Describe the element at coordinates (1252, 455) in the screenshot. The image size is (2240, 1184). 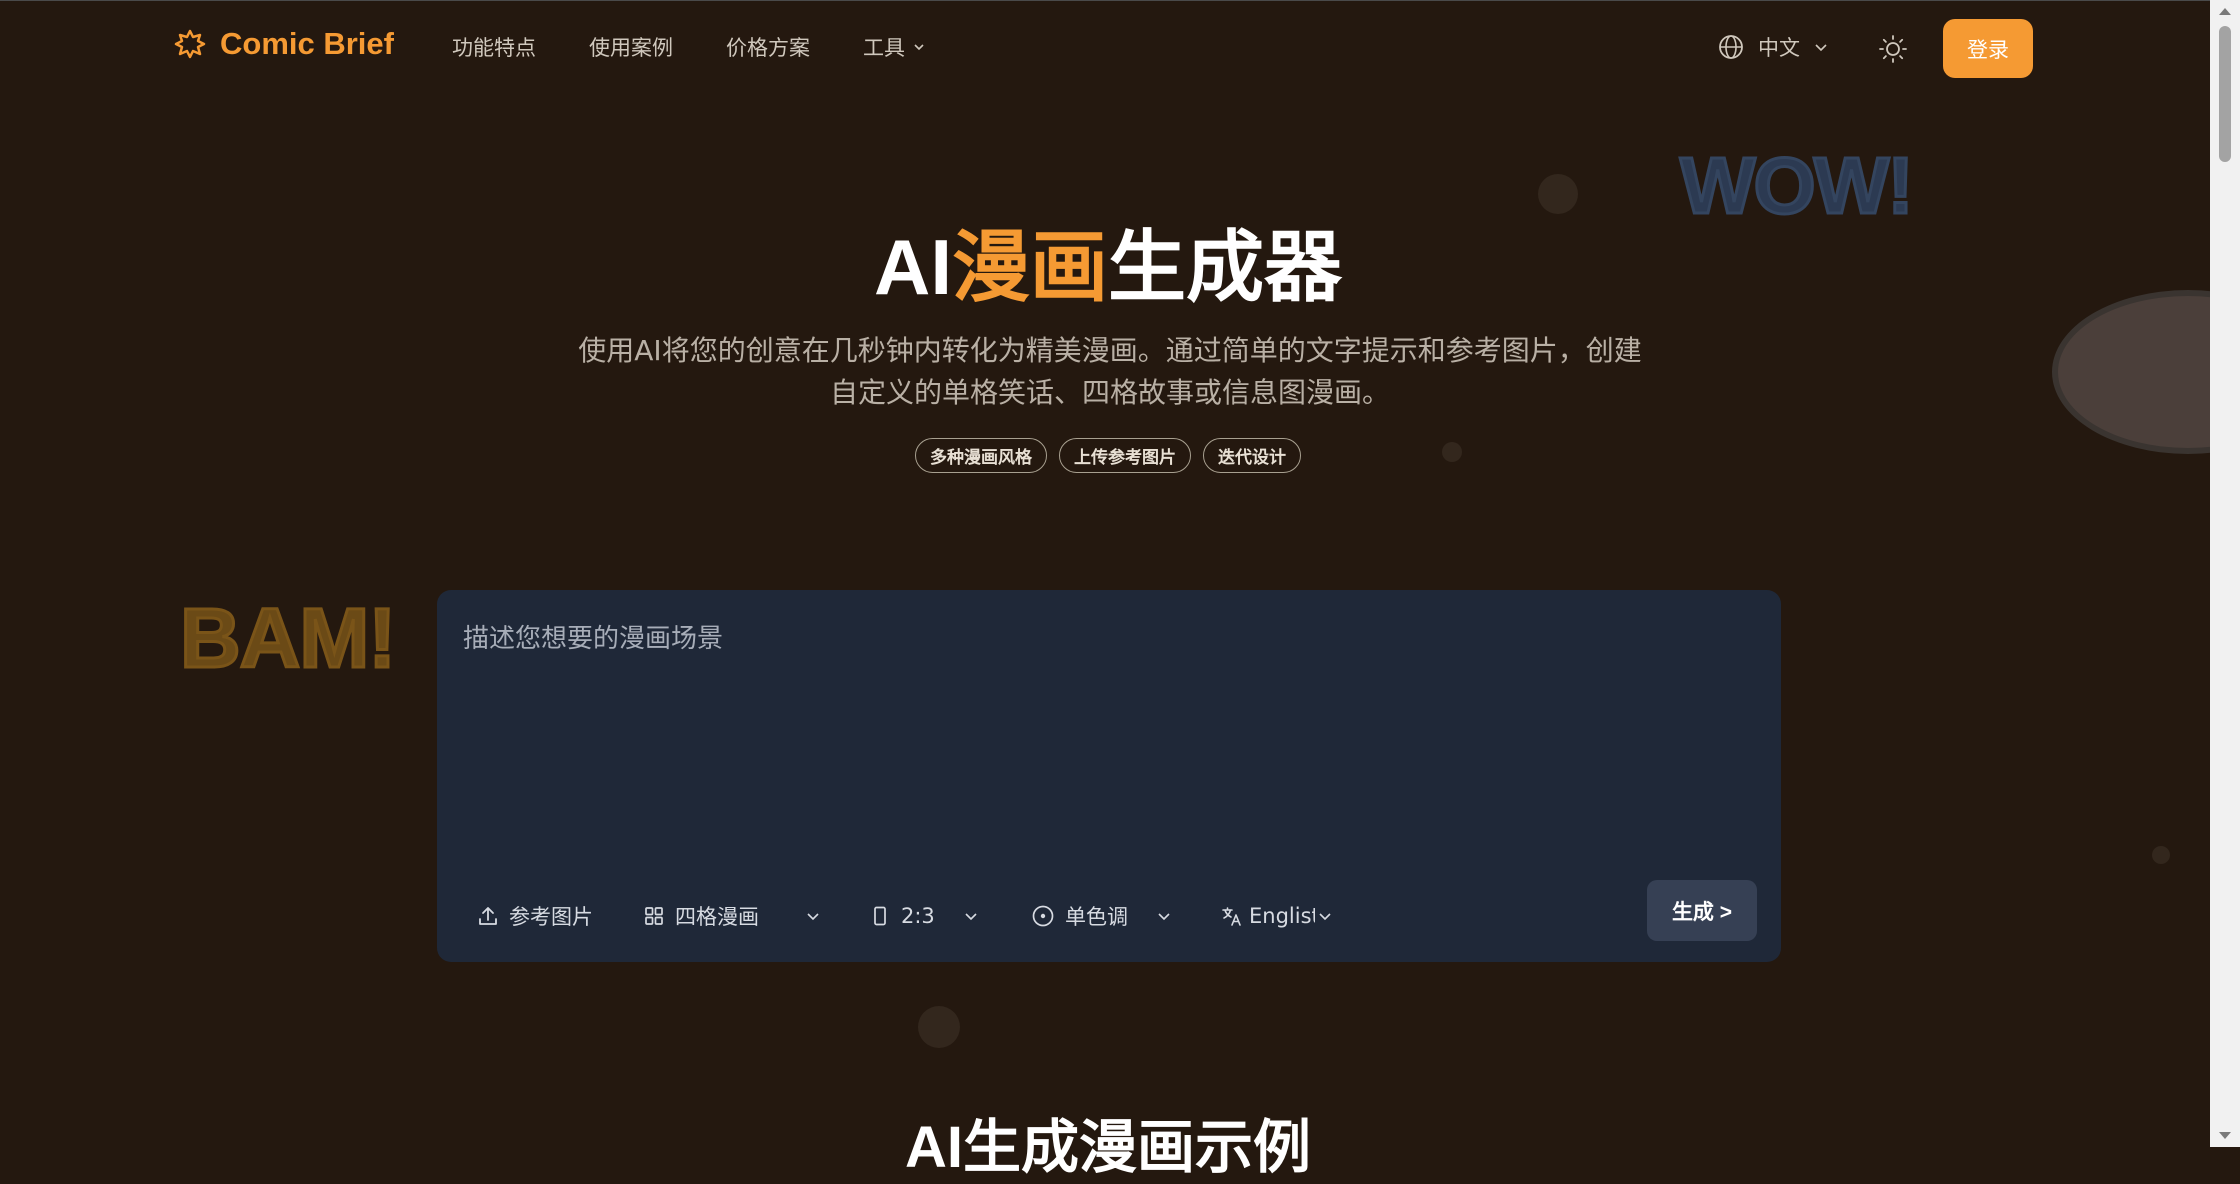
I see `tag-iterative: 迭代设计` at that location.